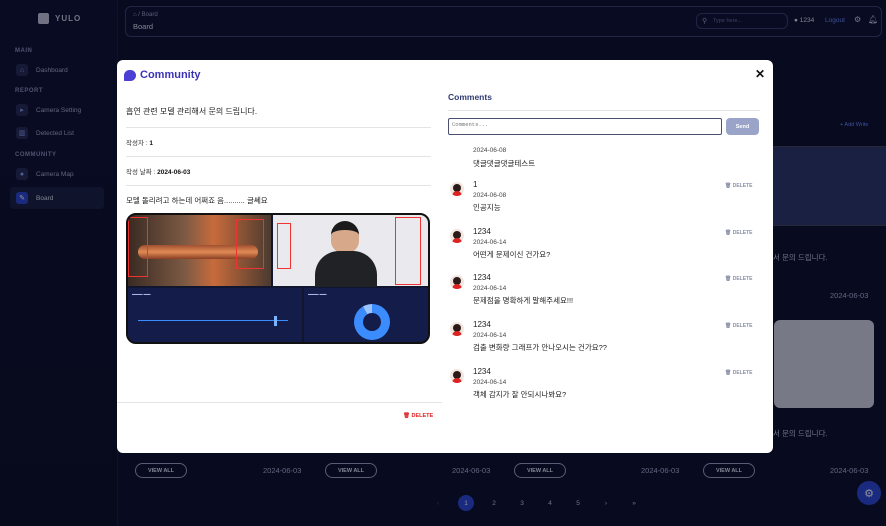  Describe the element at coordinates (487, 207) in the screenshot. I see `comment-text: 인공지능` at that location.